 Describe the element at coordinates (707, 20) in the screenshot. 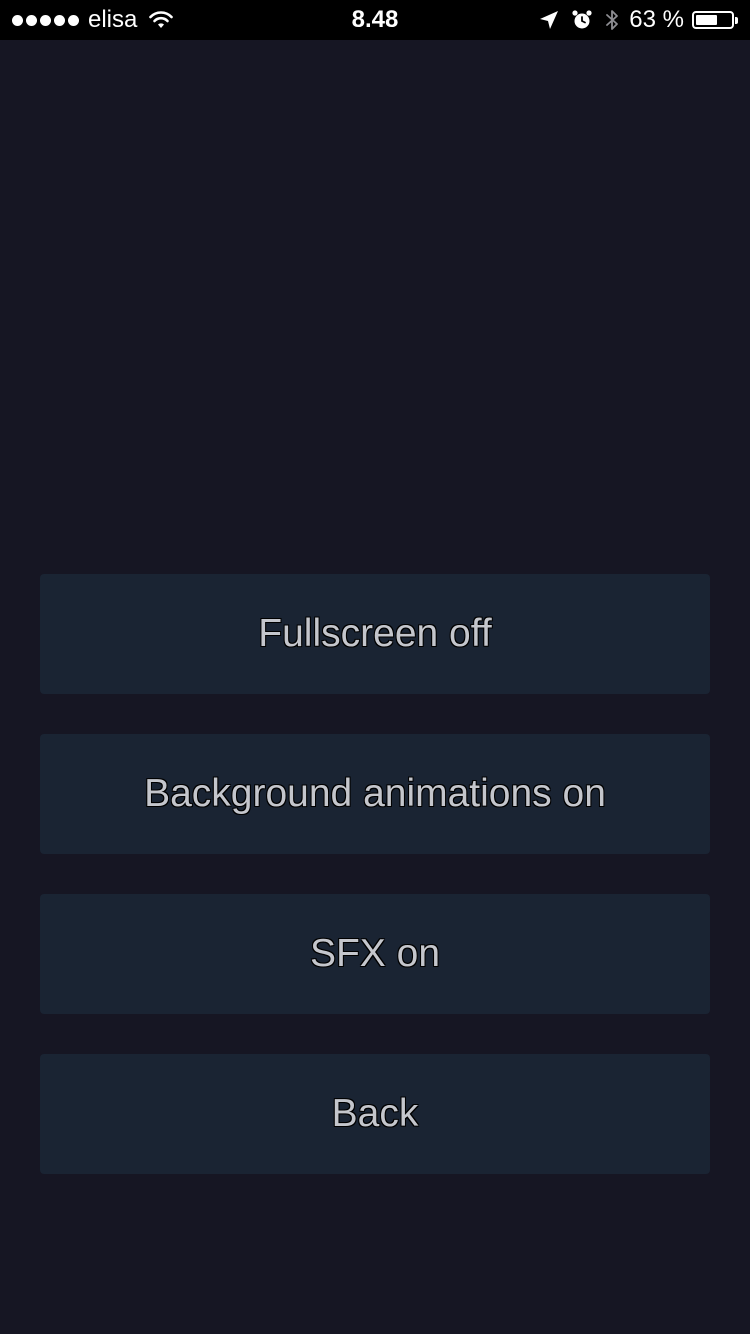

I see `battery-fill` at that location.